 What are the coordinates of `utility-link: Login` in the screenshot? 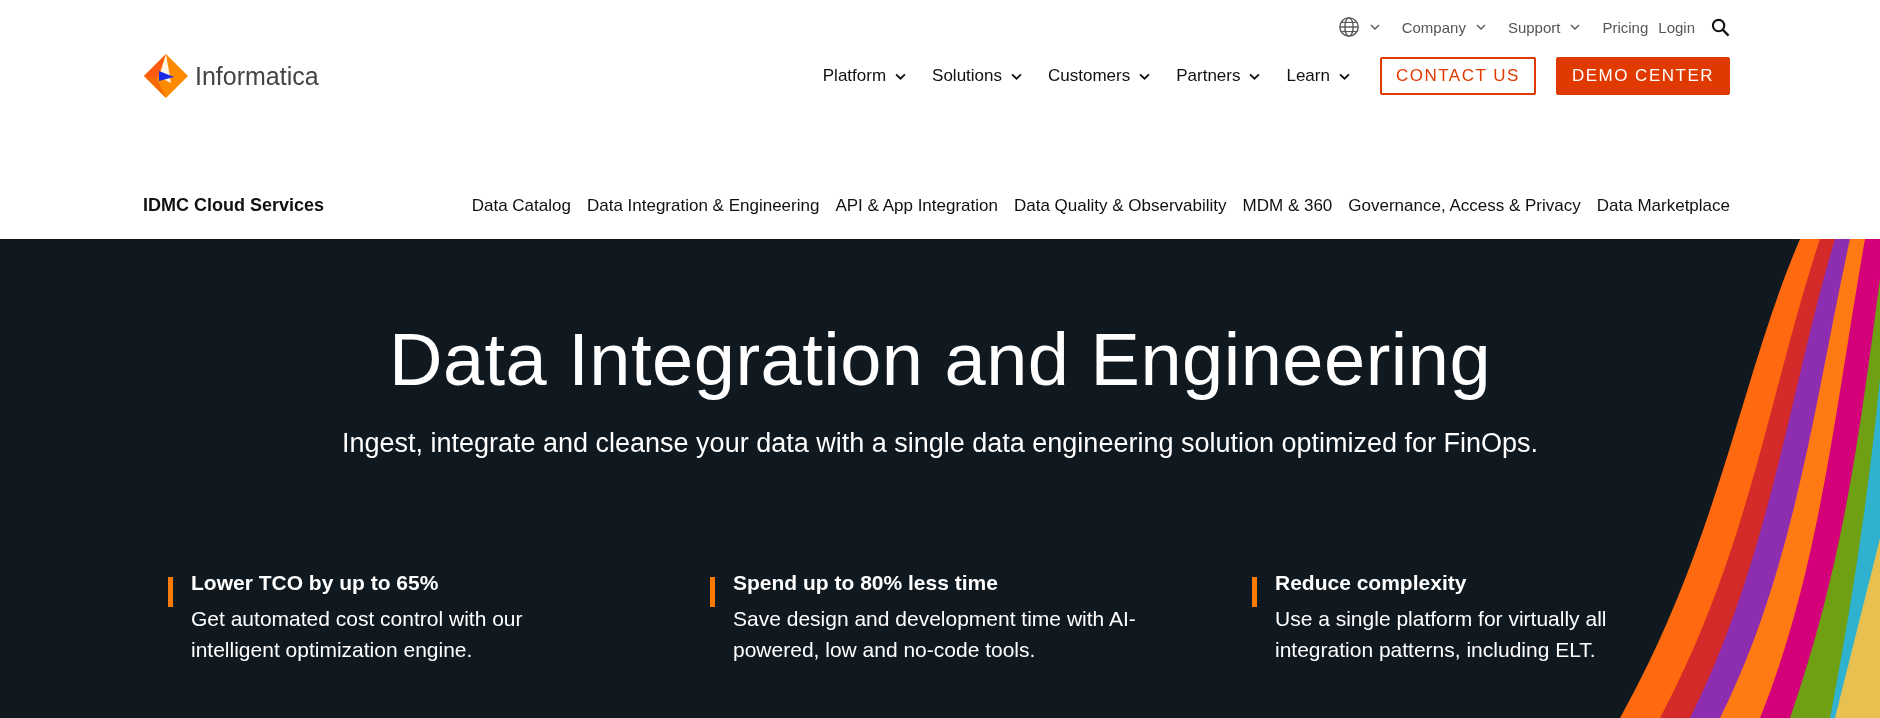 It's located at (1676, 27).